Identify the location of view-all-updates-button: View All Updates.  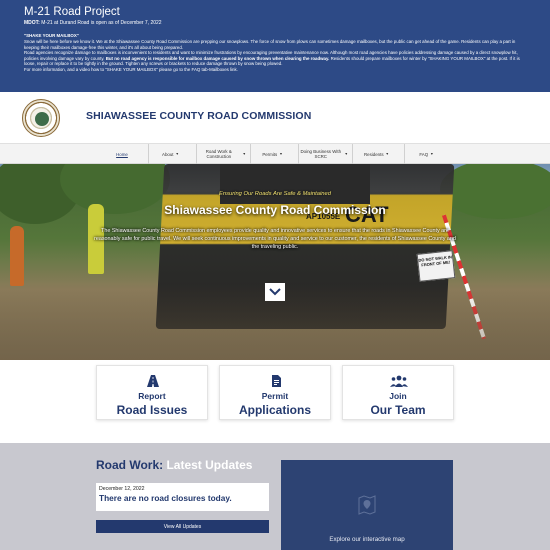
(182, 526).